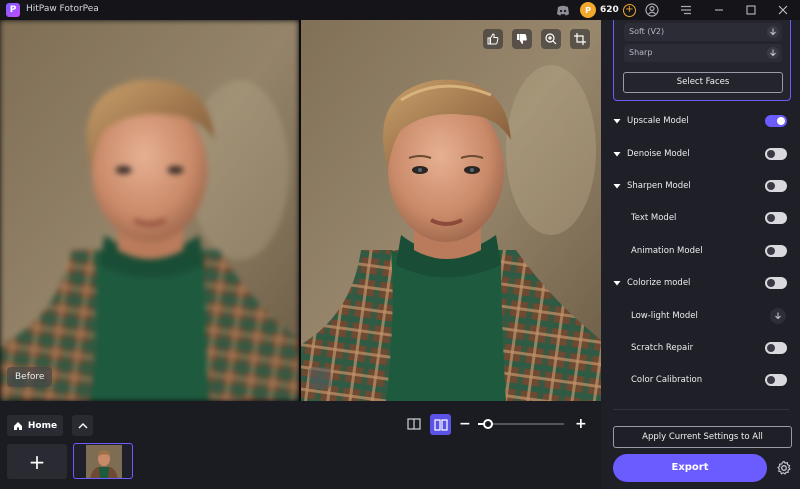  I want to click on collapse-thumbnails-button, so click(82, 425).